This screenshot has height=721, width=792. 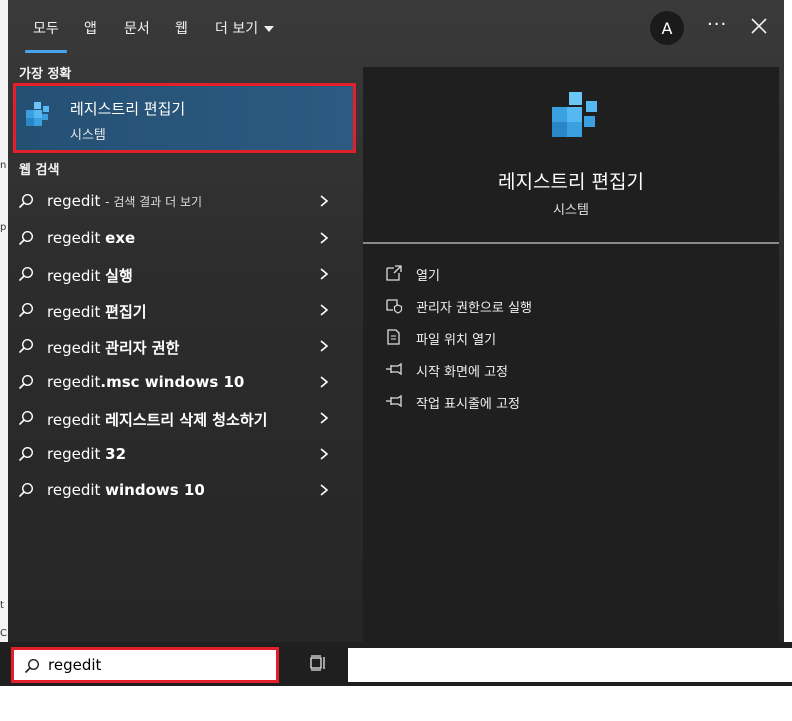 What do you see at coordinates (120, 238) in the screenshot?
I see `query-suggestion: exe` at bounding box center [120, 238].